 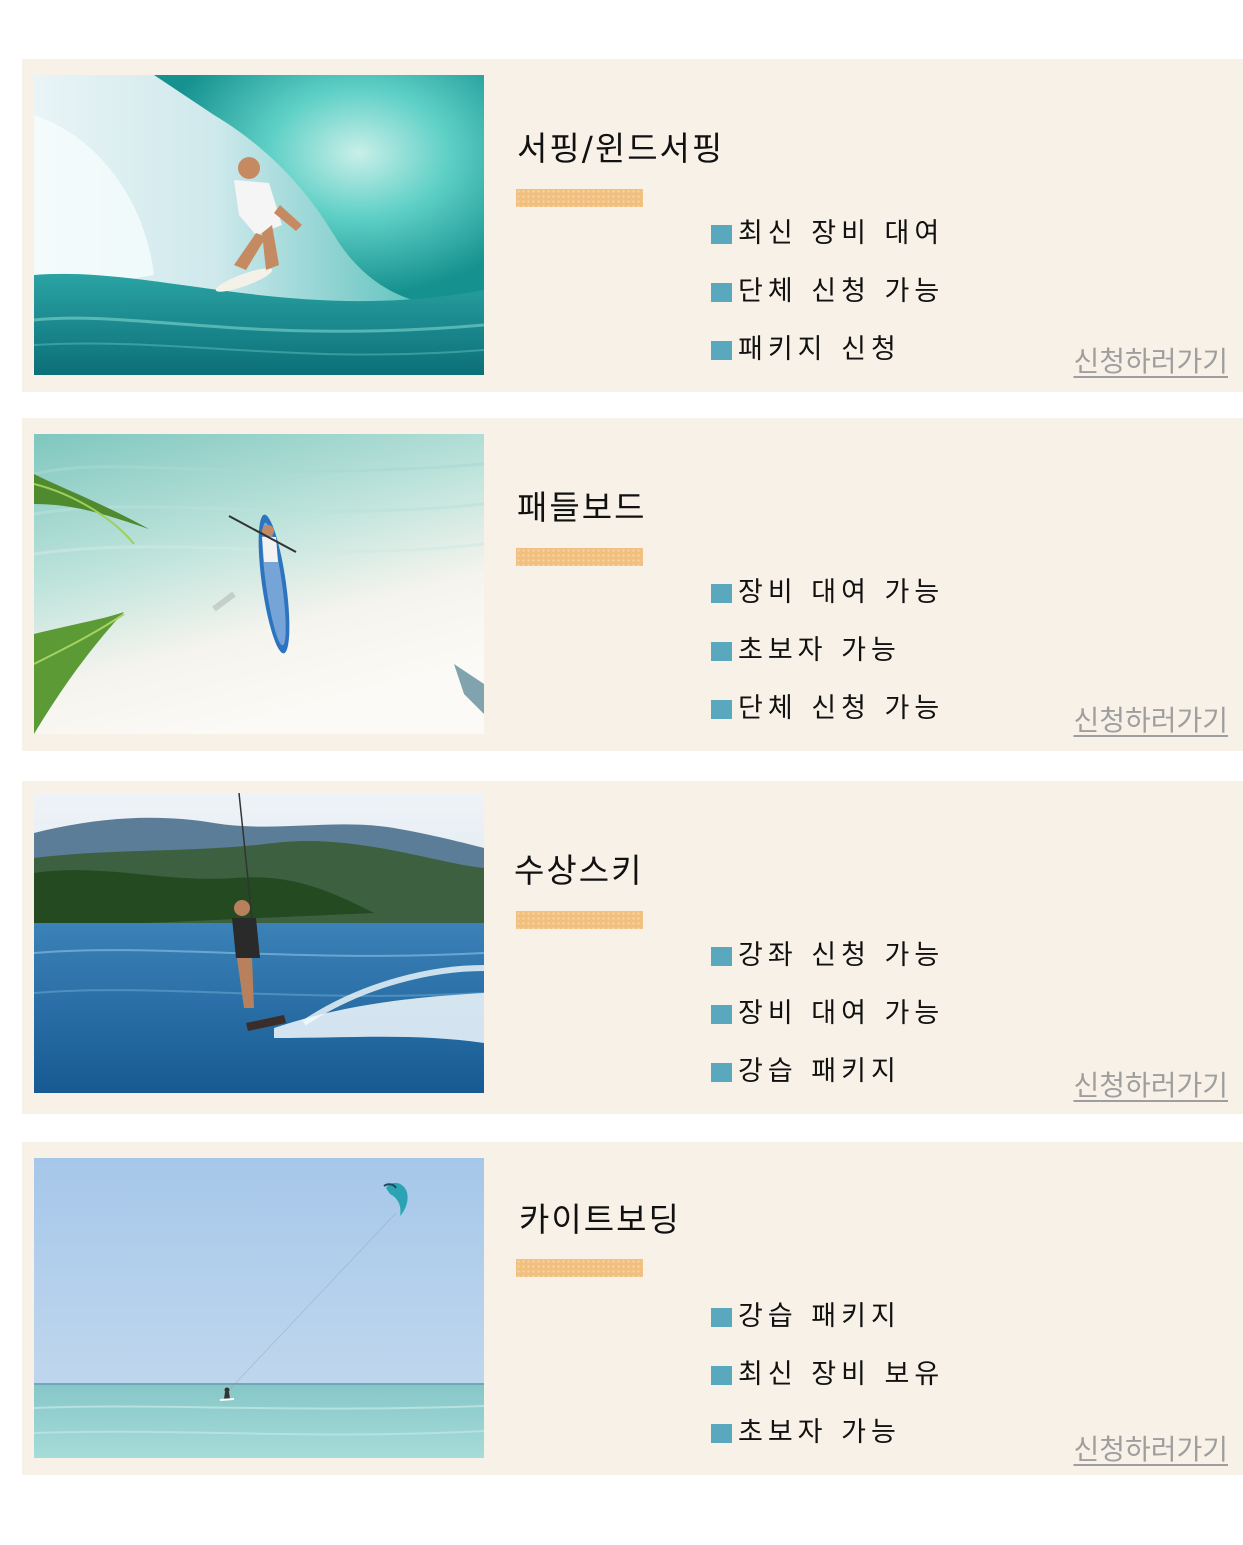 I want to click on kiteboarding-image, so click(x=259, y=1308).